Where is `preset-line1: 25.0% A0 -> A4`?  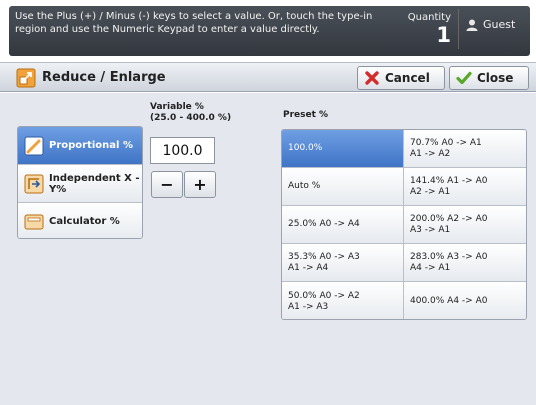
preset-line1: 25.0% A0 -> A4 is located at coordinates (324, 224).